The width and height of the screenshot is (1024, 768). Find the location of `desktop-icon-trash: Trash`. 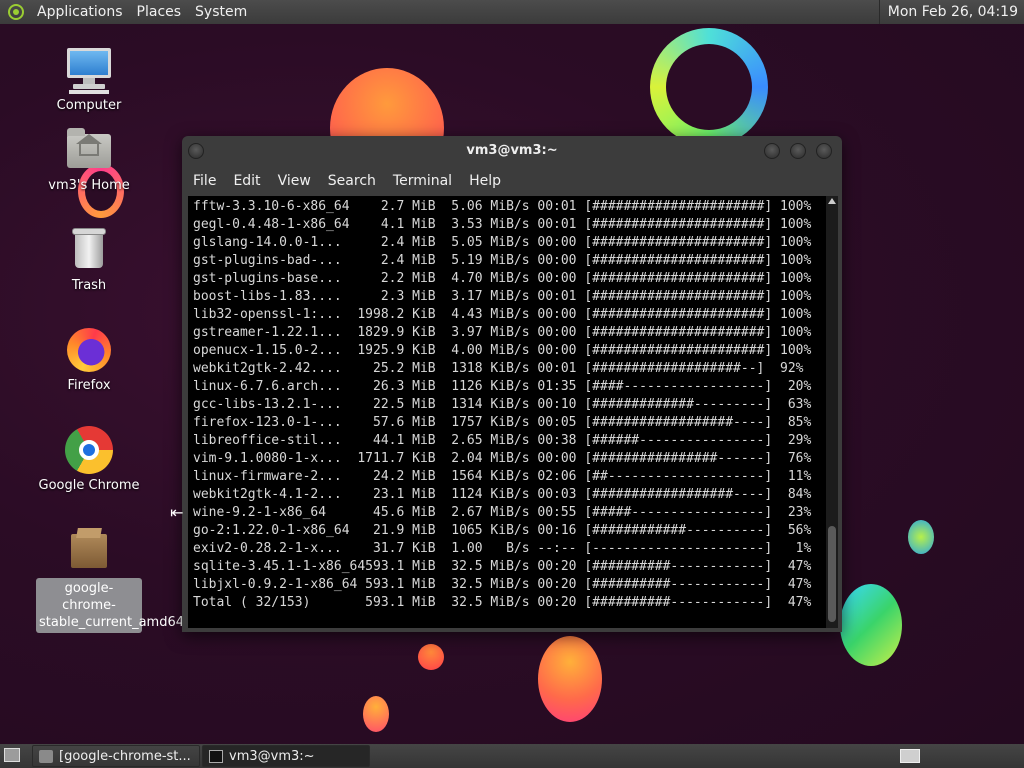

desktop-icon-trash: Trash is located at coordinates (89, 259).